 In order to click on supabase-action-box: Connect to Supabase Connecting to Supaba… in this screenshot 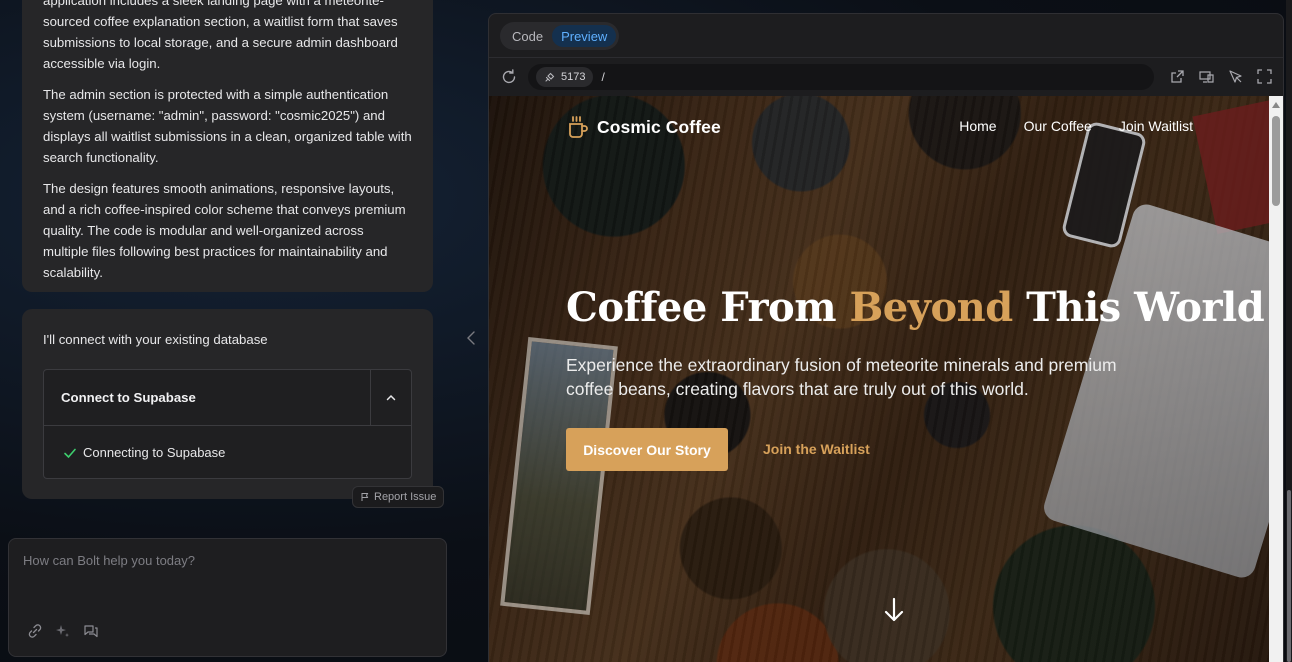, I will do `click(227, 424)`.